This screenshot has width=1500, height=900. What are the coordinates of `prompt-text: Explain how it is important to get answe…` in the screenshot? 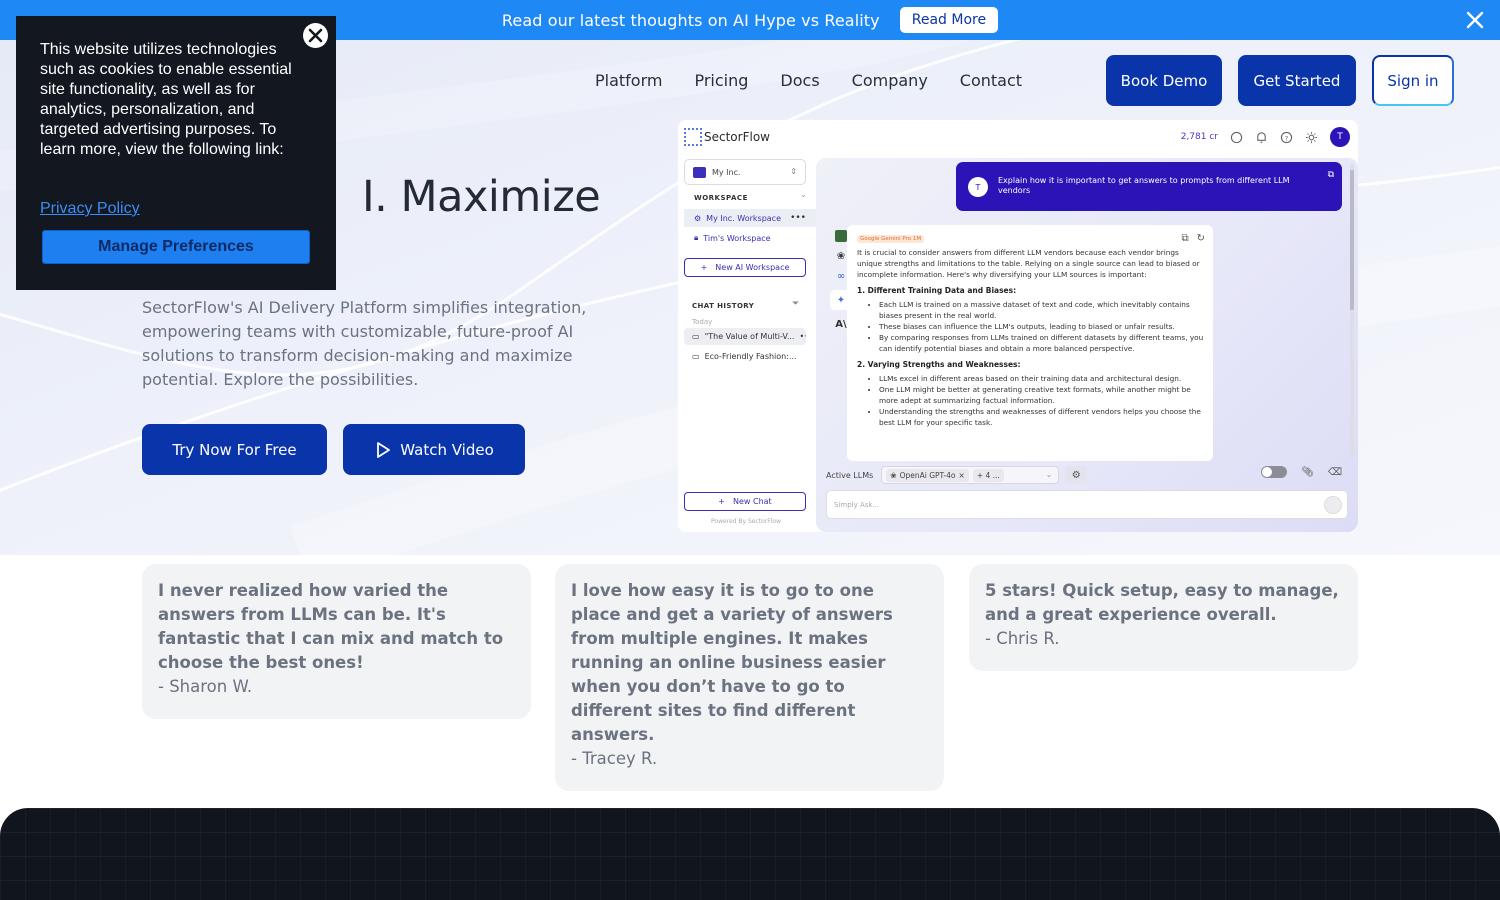 It's located at (1144, 185).